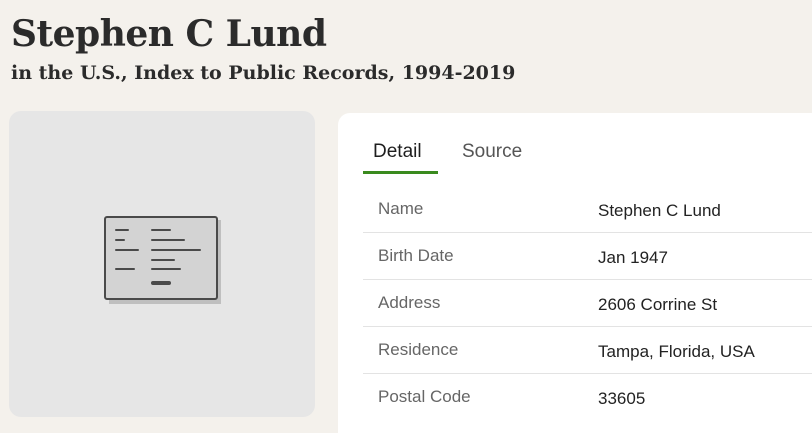  Describe the element at coordinates (162, 260) in the screenshot. I see `record-document-icon` at that location.